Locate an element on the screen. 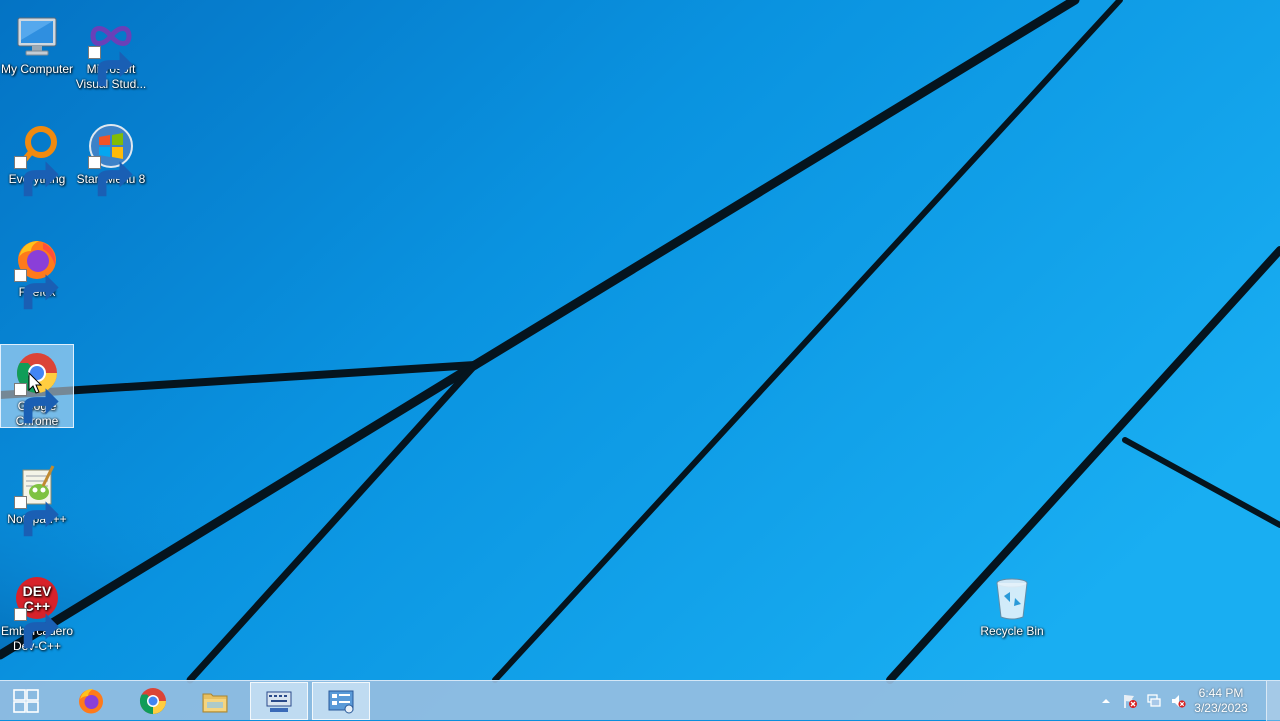 This screenshot has width=1280, height=721. my-computer-icon is located at coordinates (37, 36).